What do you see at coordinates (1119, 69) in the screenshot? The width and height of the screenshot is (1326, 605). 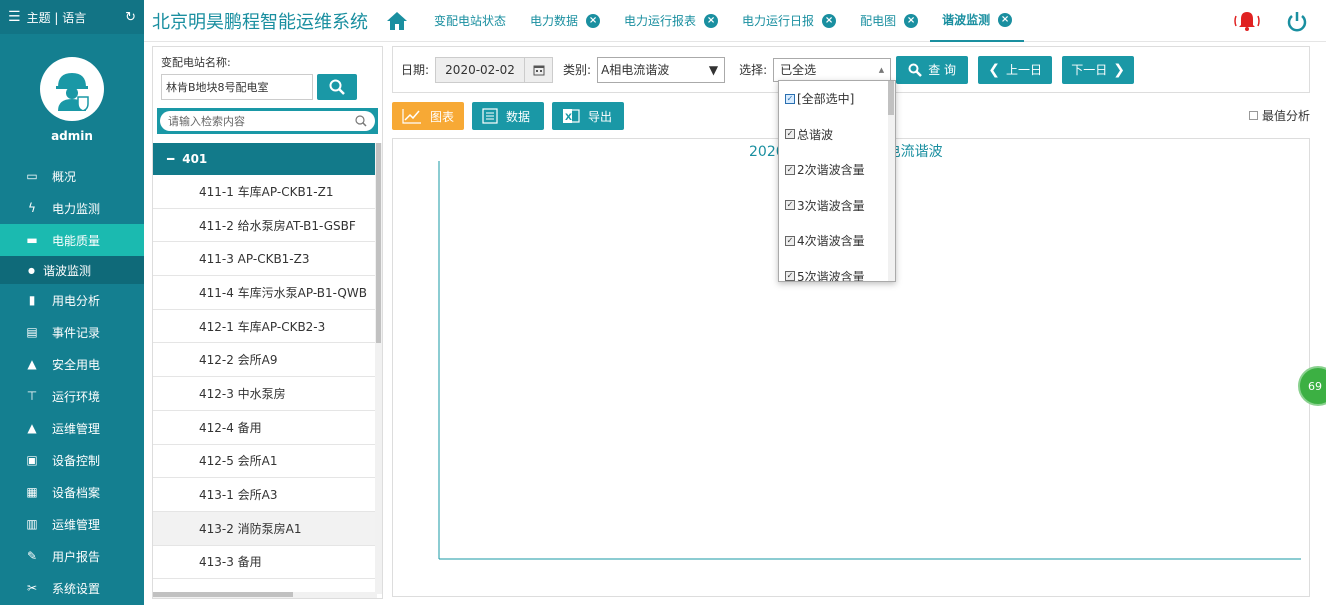 I see `chevron-right-icon: ❯` at bounding box center [1119, 69].